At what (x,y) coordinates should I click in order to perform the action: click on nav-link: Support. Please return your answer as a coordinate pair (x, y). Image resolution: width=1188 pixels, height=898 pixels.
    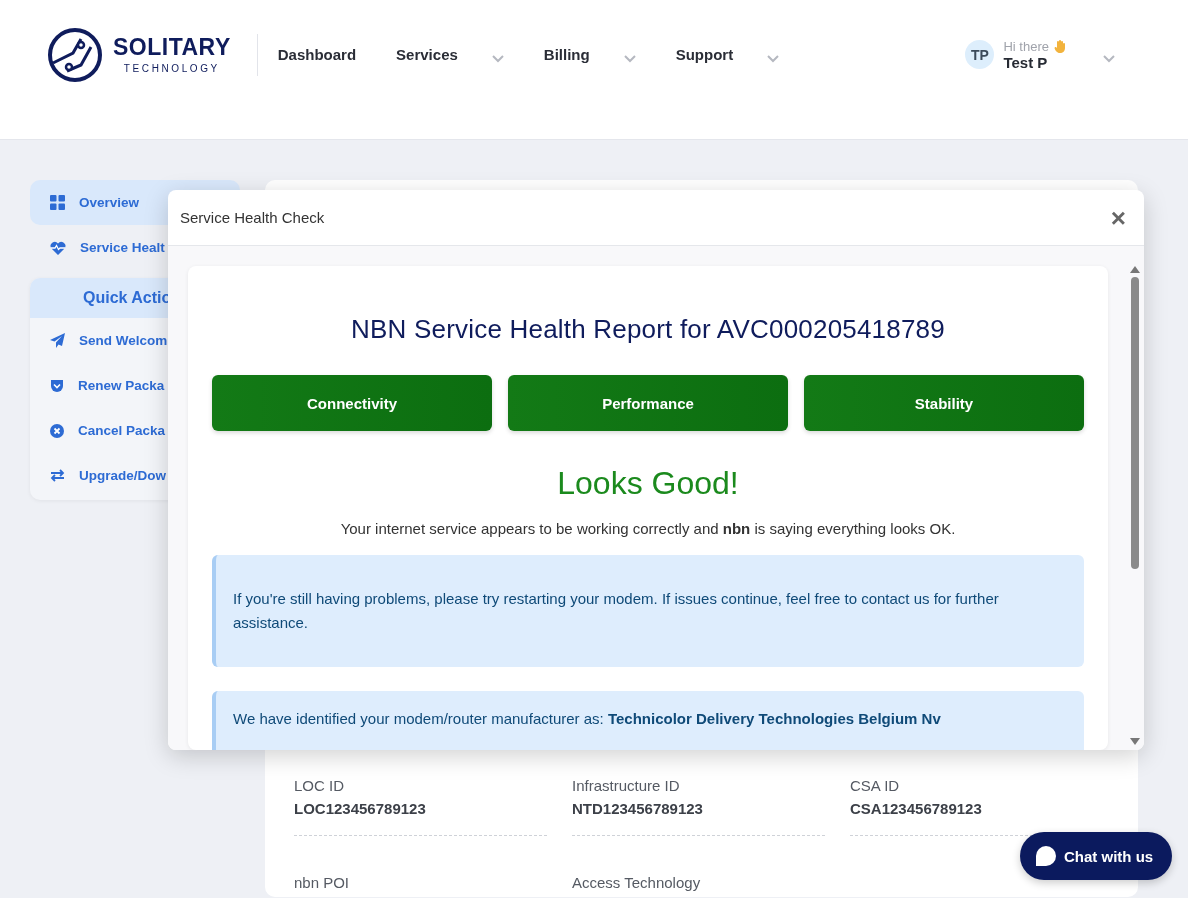
    Looking at the image, I should click on (727, 54).